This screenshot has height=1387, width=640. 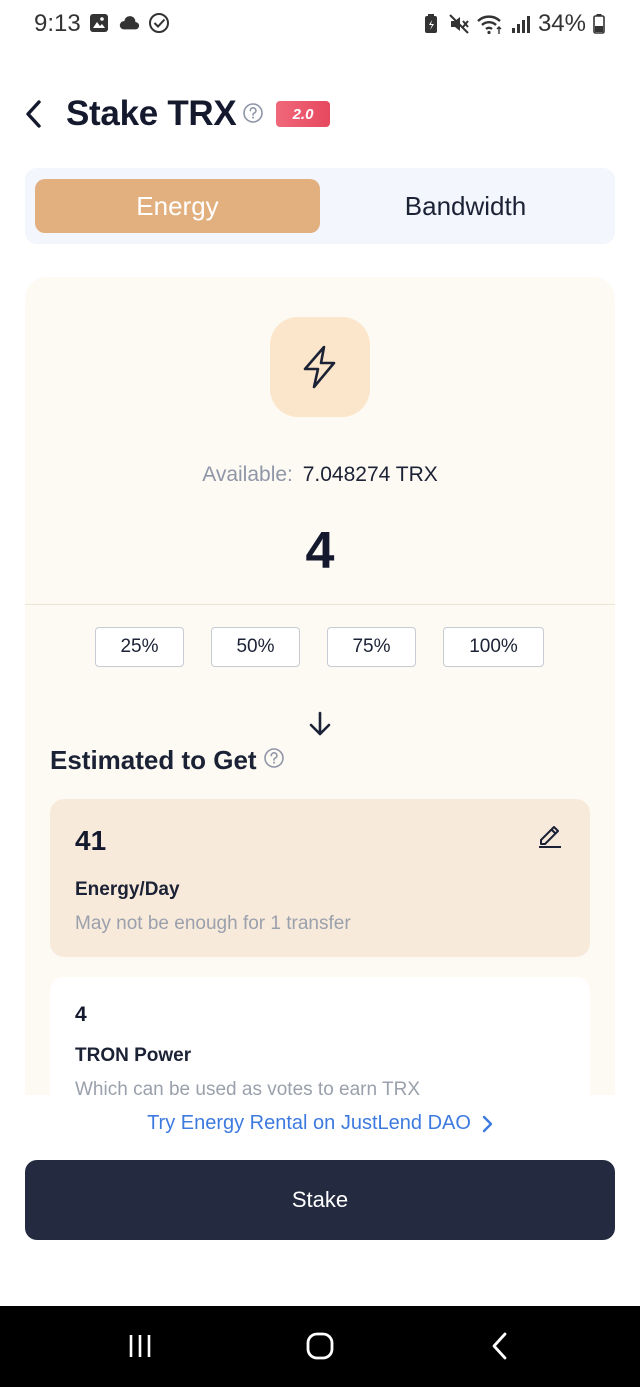 What do you see at coordinates (320, 551) in the screenshot?
I see `stake-amount-input: 4` at bounding box center [320, 551].